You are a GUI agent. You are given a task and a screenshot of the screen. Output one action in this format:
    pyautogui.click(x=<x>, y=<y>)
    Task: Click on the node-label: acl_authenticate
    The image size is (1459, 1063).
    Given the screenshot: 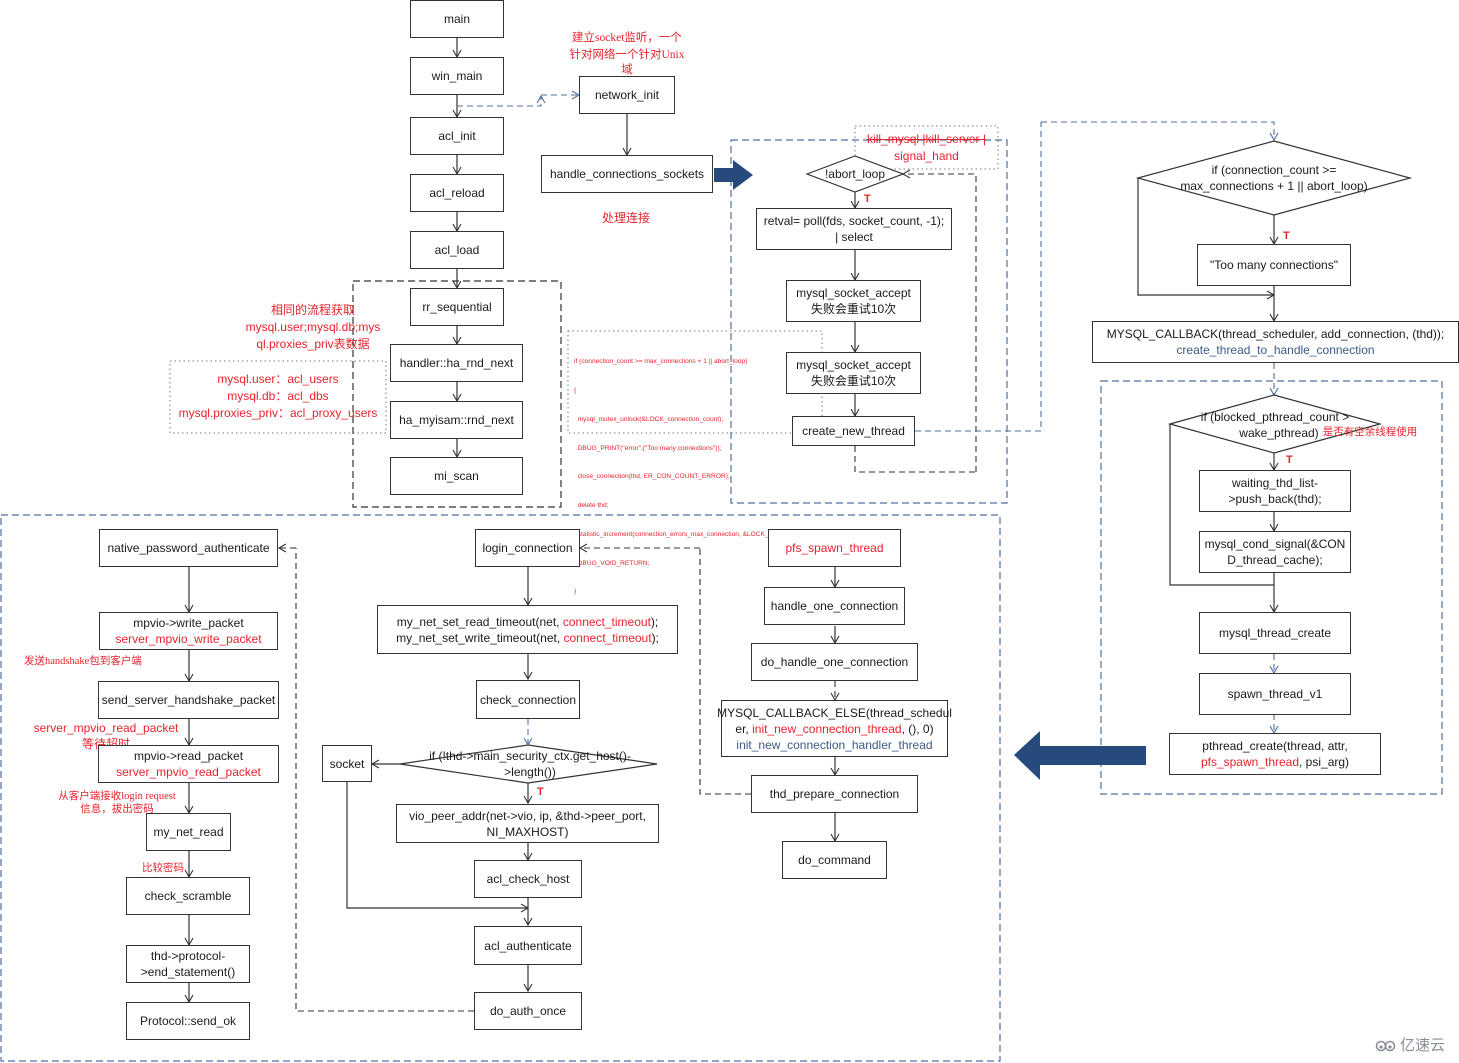 What is the action you would take?
    pyautogui.click(x=528, y=945)
    